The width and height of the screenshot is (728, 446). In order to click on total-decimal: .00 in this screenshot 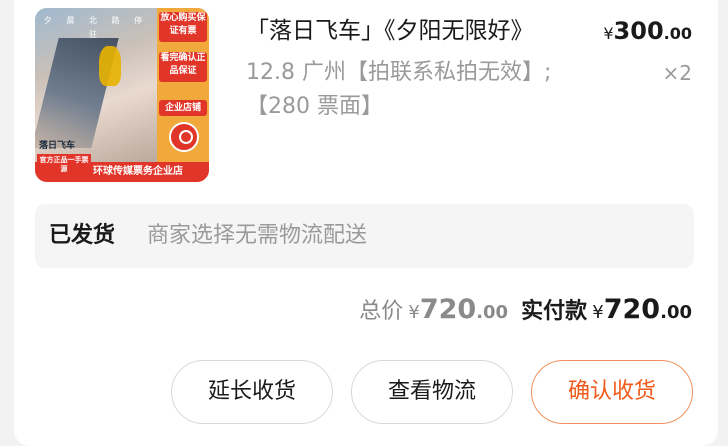, I will do `click(492, 312)`.